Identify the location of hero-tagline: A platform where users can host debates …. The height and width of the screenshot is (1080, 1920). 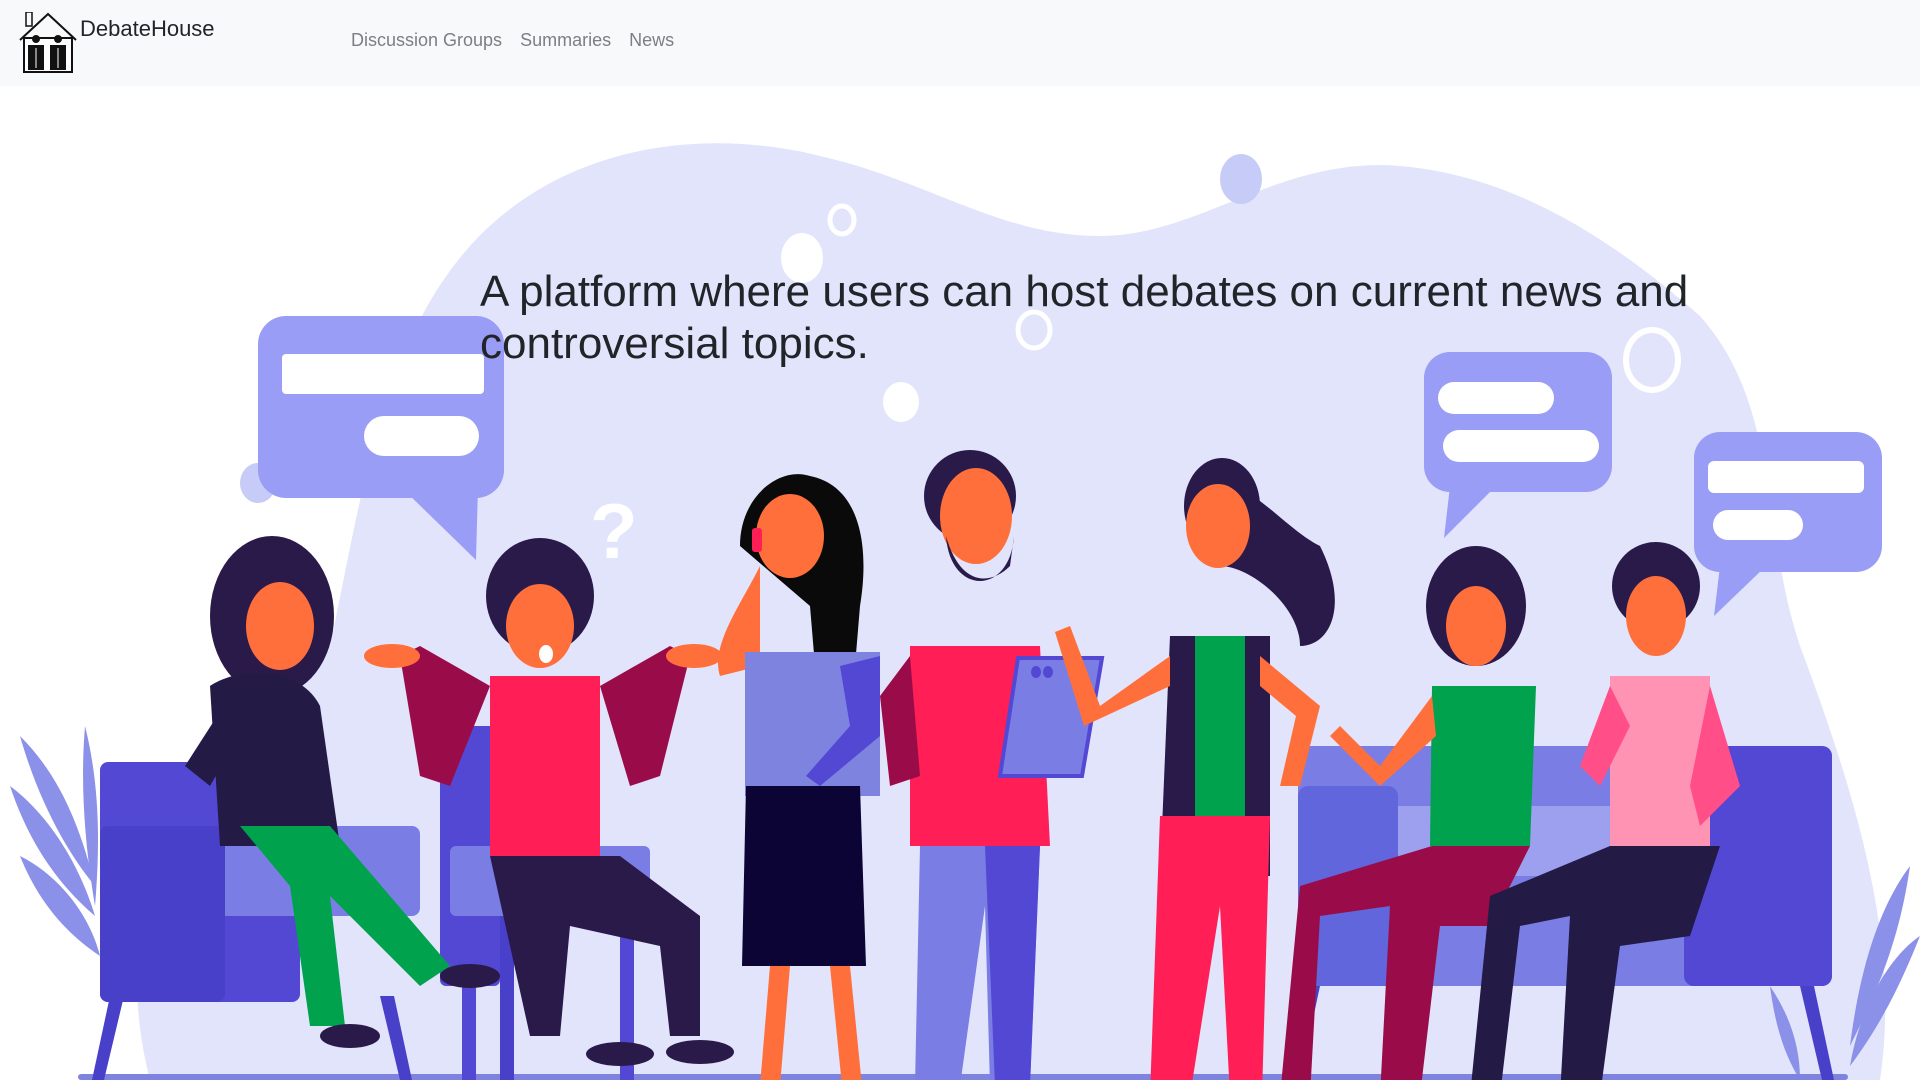
(1084, 317).